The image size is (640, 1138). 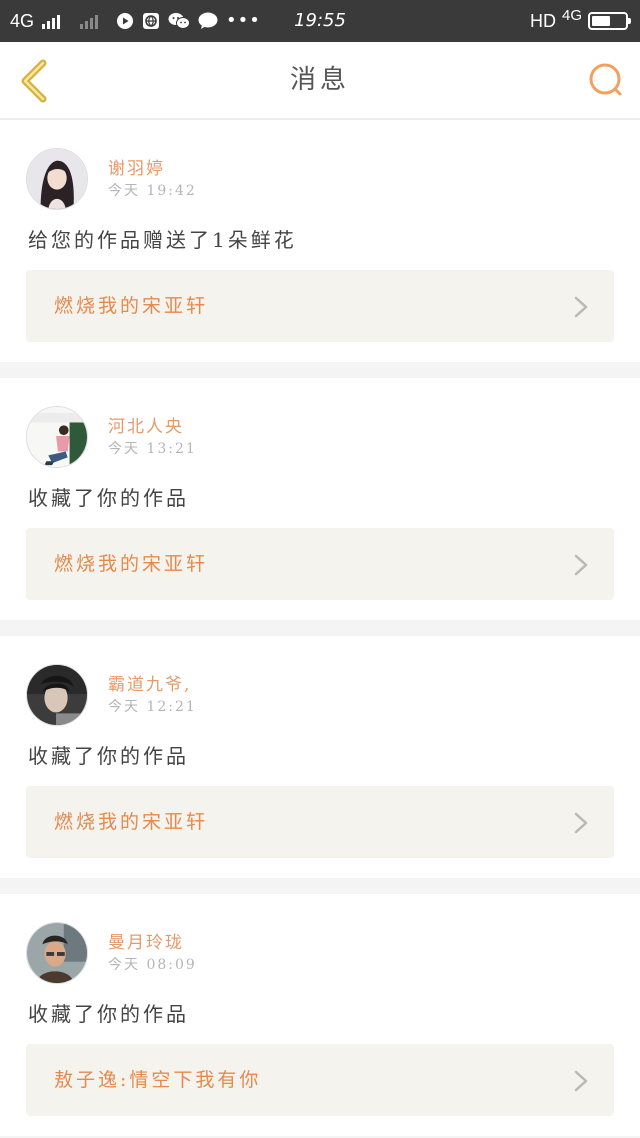 What do you see at coordinates (136, 166) in the screenshot?
I see `sender-name: 谢羽婷` at bounding box center [136, 166].